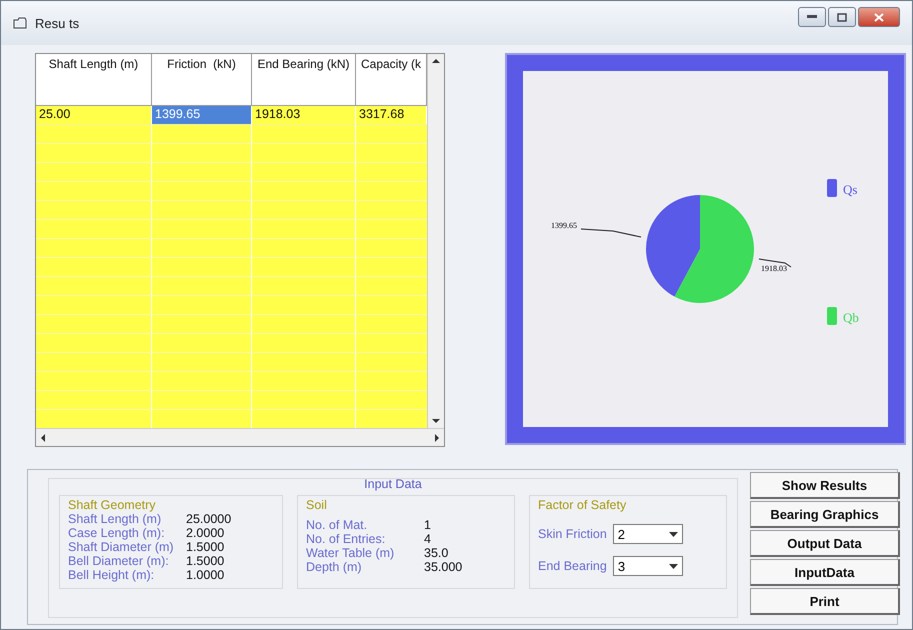  Describe the element at coordinates (444, 567) in the screenshot. I see `field-value: 35.000` at that location.